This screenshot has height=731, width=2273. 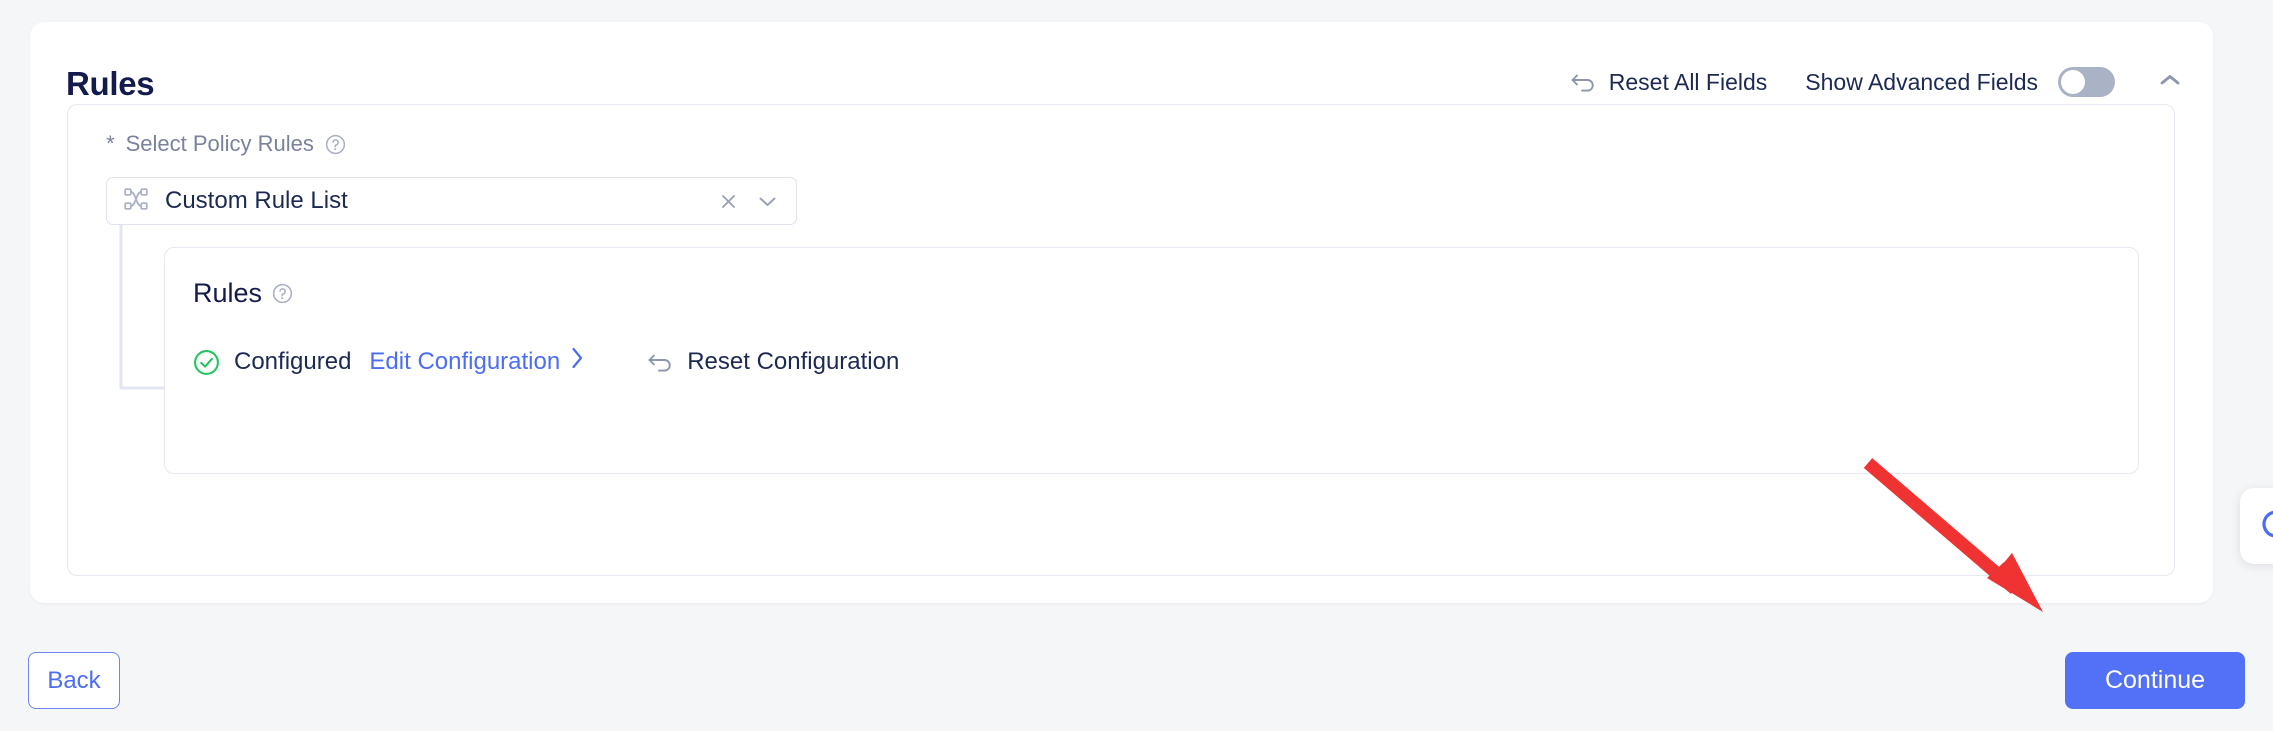 What do you see at coordinates (293, 361) in the screenshot?
I see `status-label: Configured` at bounding box center [293, 361].